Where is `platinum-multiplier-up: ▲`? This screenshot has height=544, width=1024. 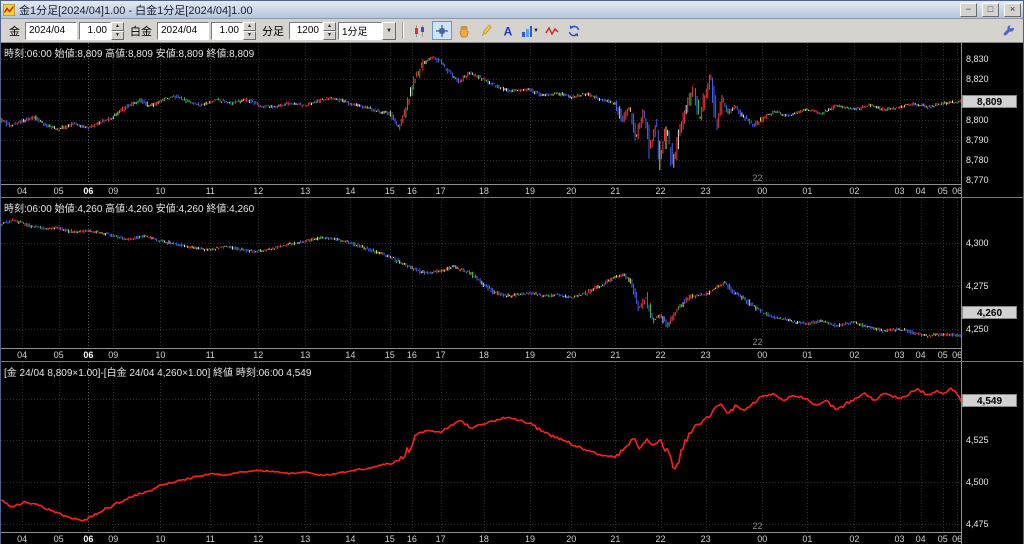
platinum-multiplier-up: ▲ is located at coordinates (249, 26).